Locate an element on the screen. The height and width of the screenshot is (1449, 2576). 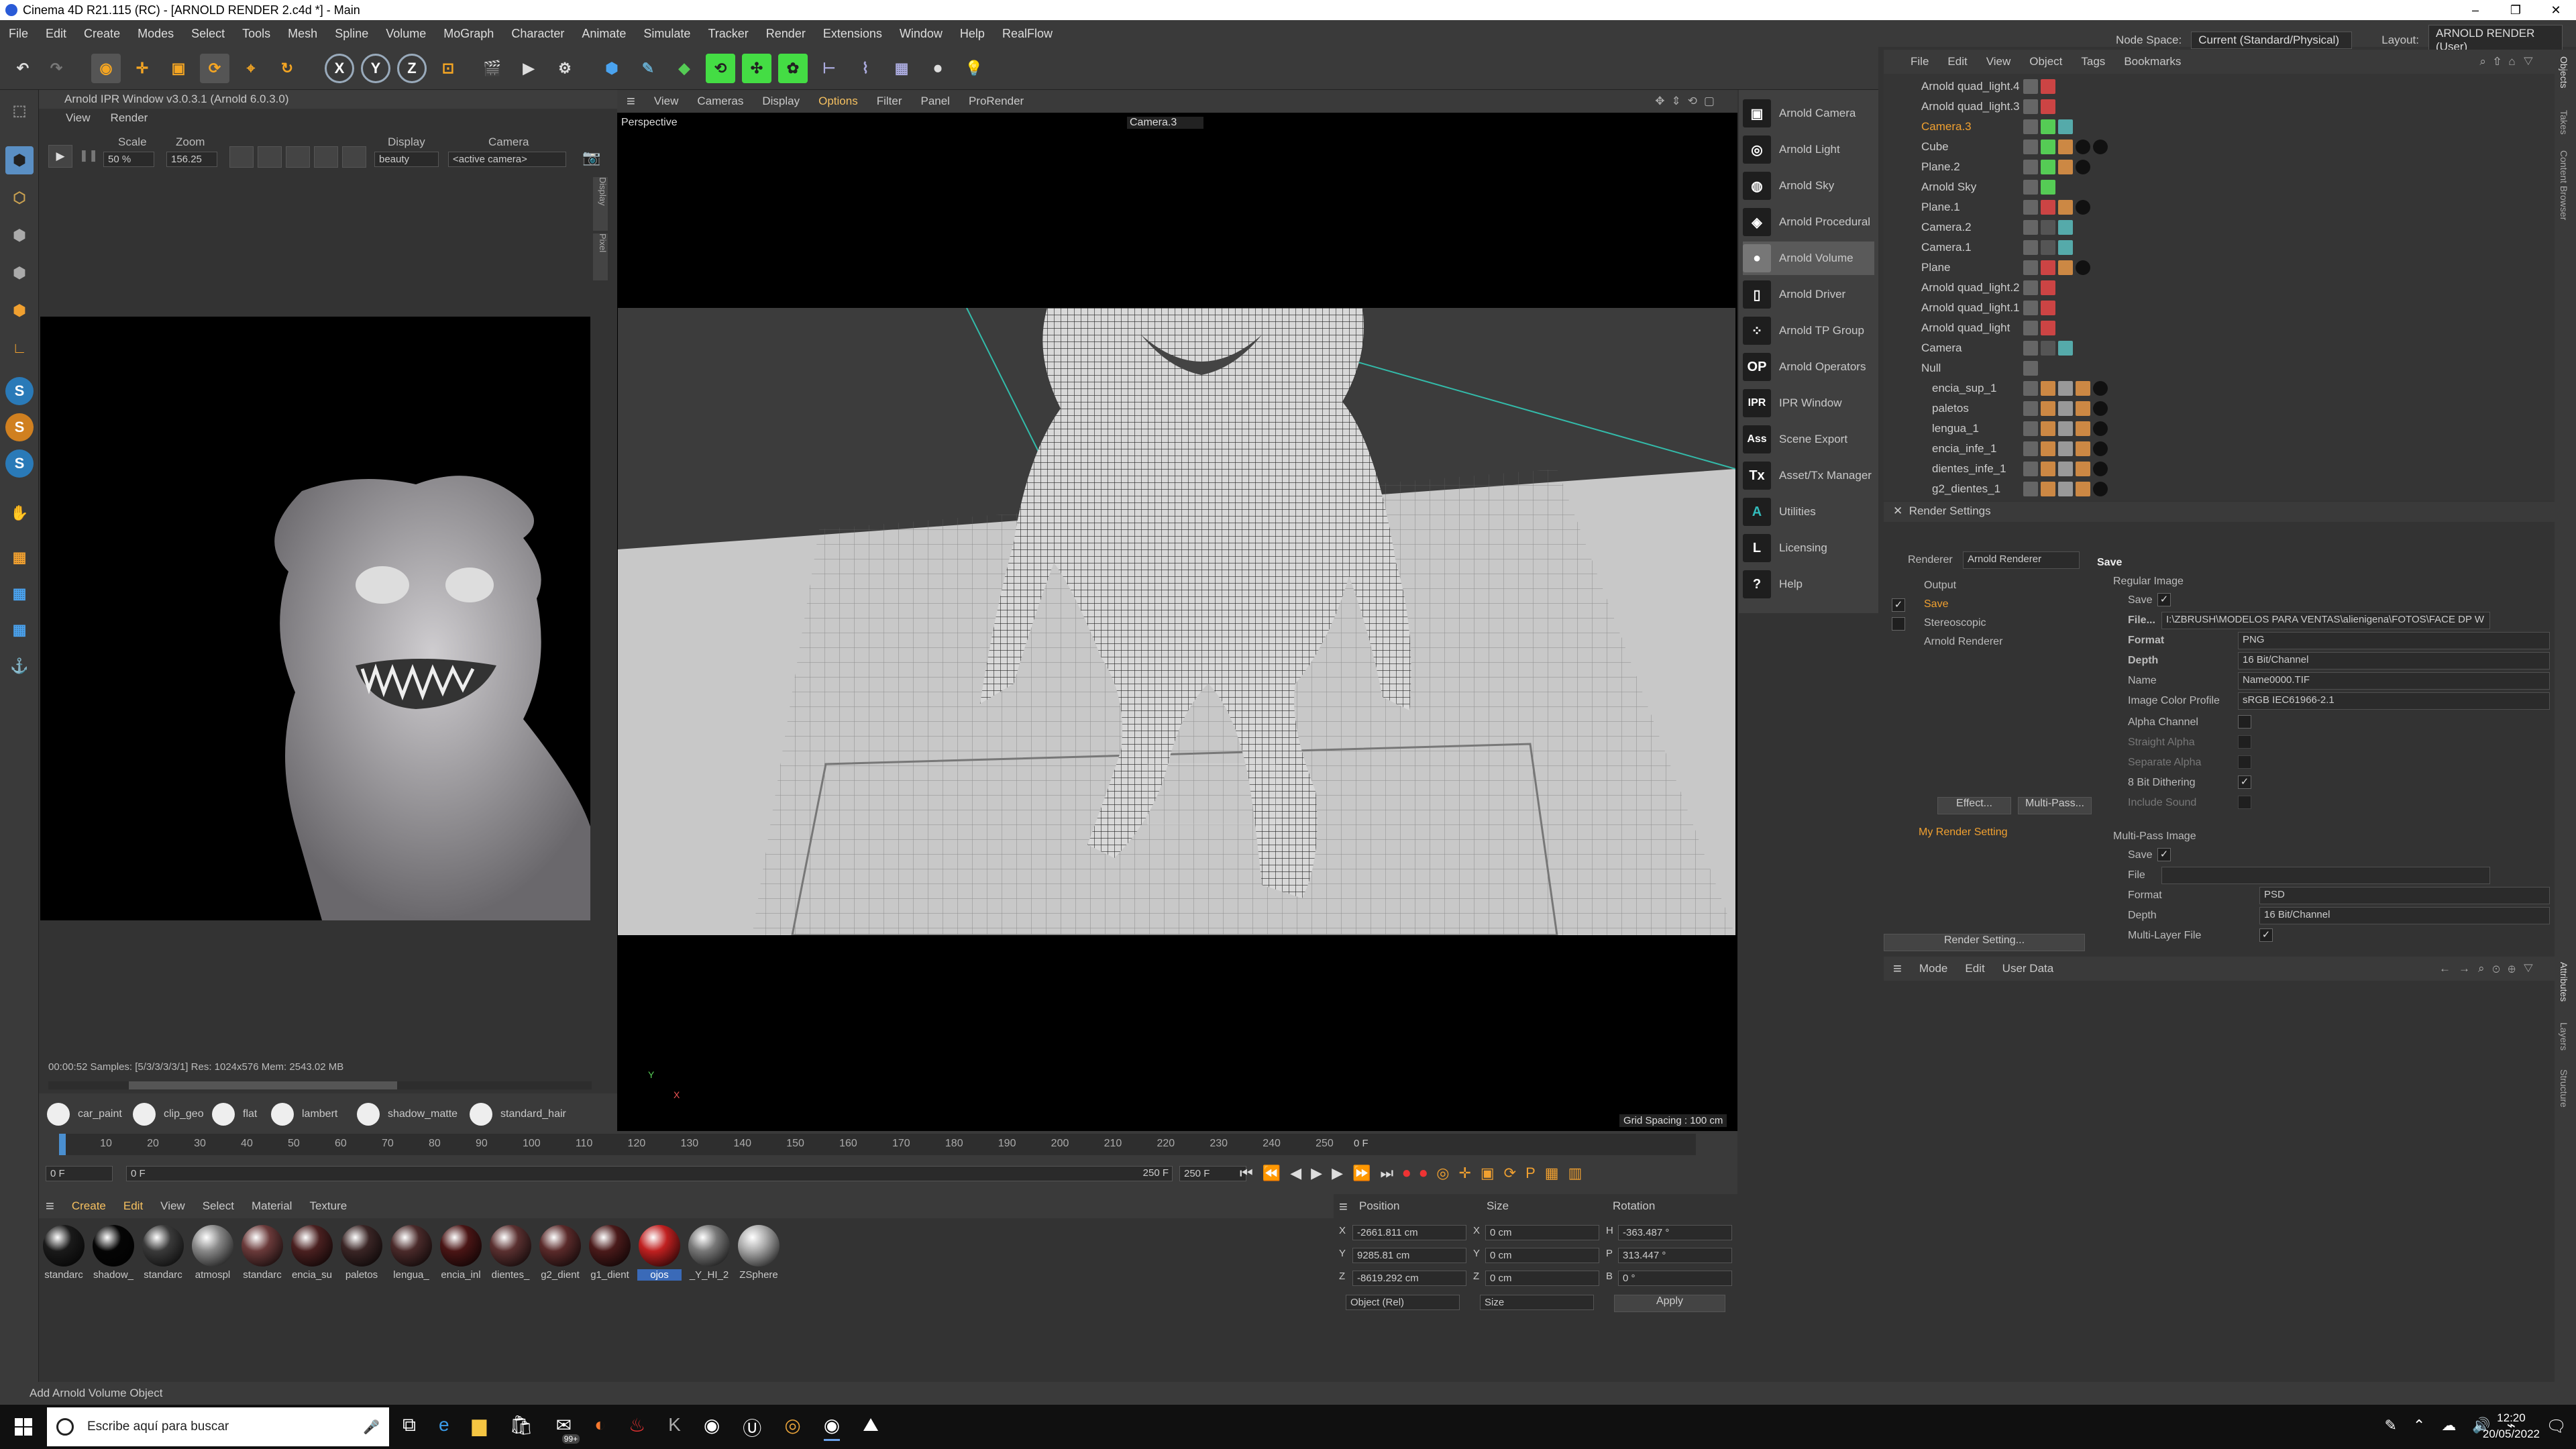
vp-menu-view: View is located at coordinates (666, 101).